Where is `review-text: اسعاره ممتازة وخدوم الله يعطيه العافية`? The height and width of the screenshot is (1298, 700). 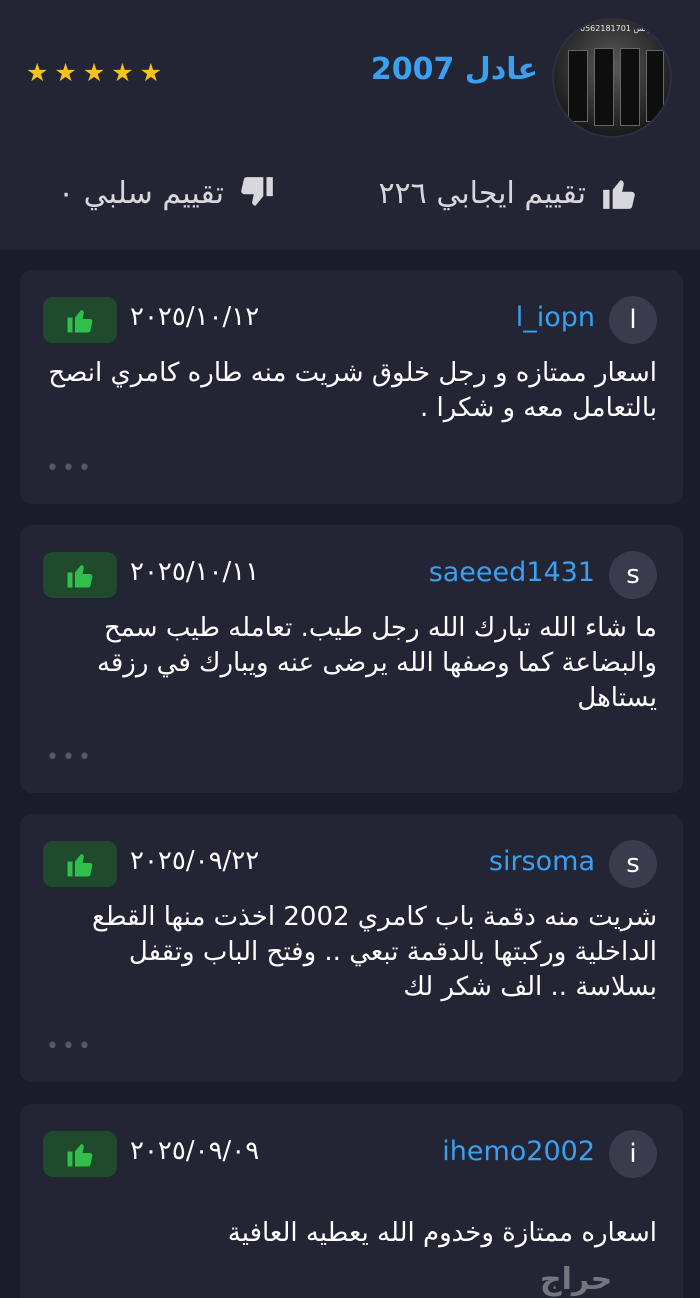
review-text: اسعاره ممتازة وخدوم الله يعطيه العافية is located at coordinates (442, 1233).